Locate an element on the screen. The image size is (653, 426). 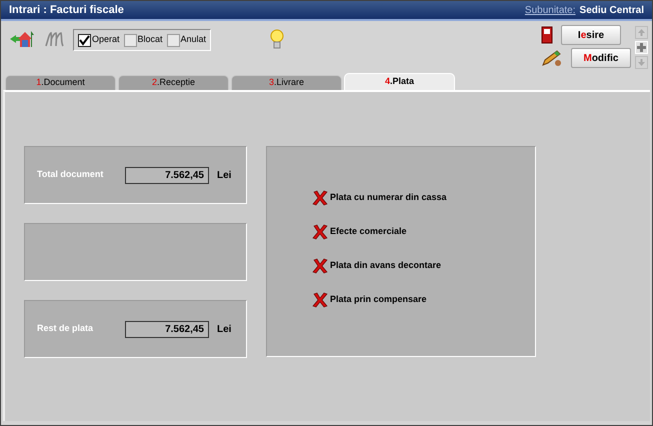
total-label: Rest de plata is located at coordinates (65, 329).